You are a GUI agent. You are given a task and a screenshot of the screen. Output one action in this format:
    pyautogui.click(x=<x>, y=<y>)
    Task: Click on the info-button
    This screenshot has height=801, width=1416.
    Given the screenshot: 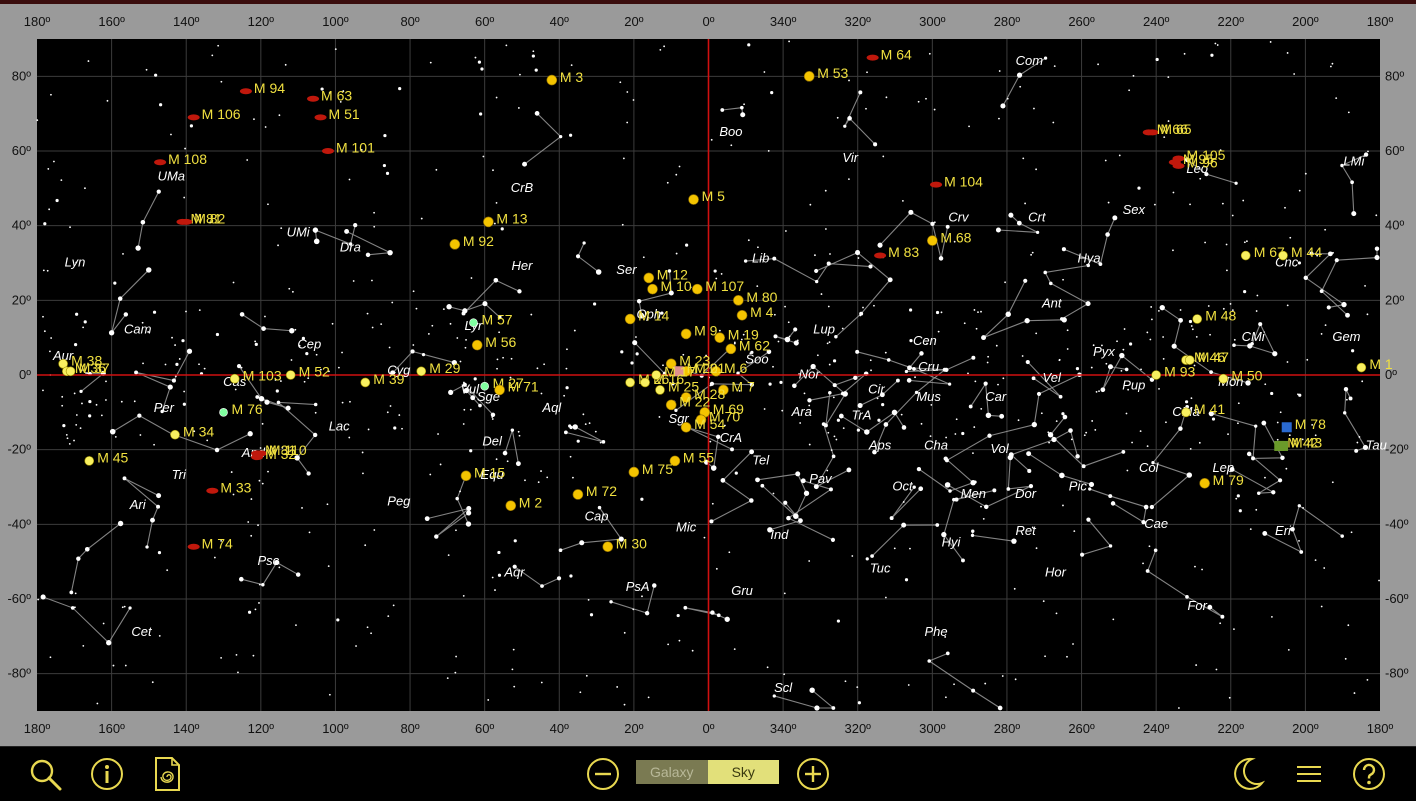 What is the action you would take?
    pyautogui.click(x=107, y=774)
    